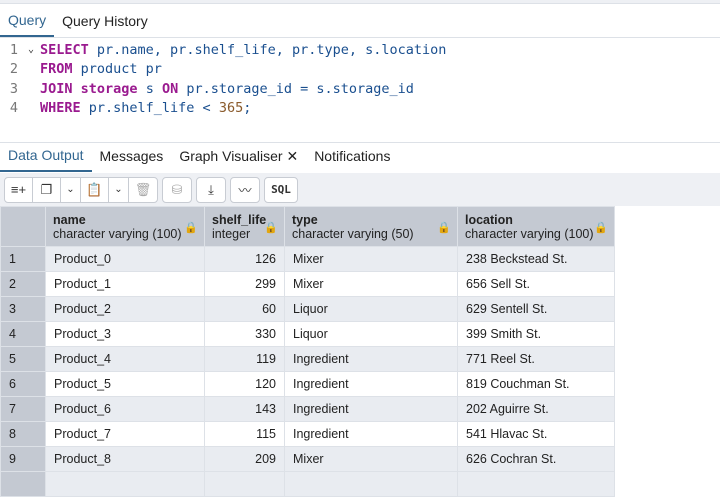 The width and height of the screenshot is (720, 497). I want to click on line-number: 2, so click(13, 69).